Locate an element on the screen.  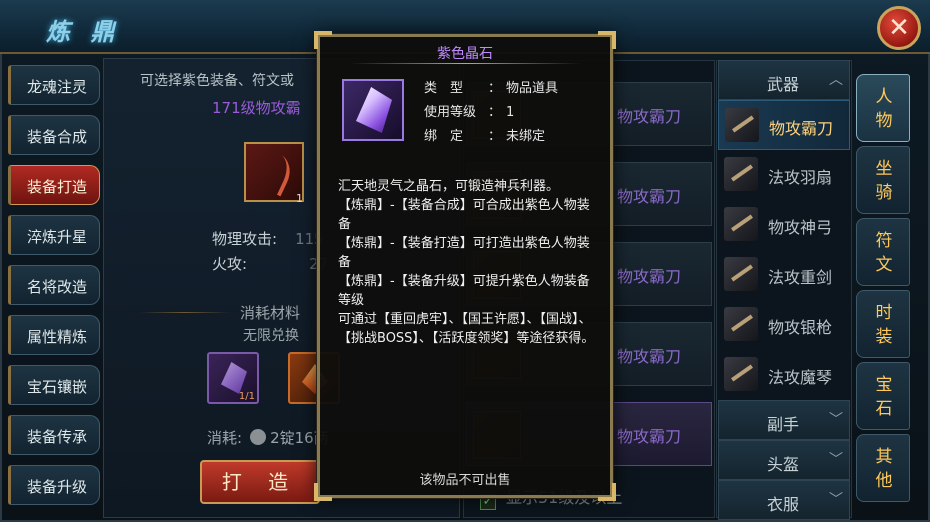
tooltip-footer: 该物品不可出售 is located at coordinates (465, 480).